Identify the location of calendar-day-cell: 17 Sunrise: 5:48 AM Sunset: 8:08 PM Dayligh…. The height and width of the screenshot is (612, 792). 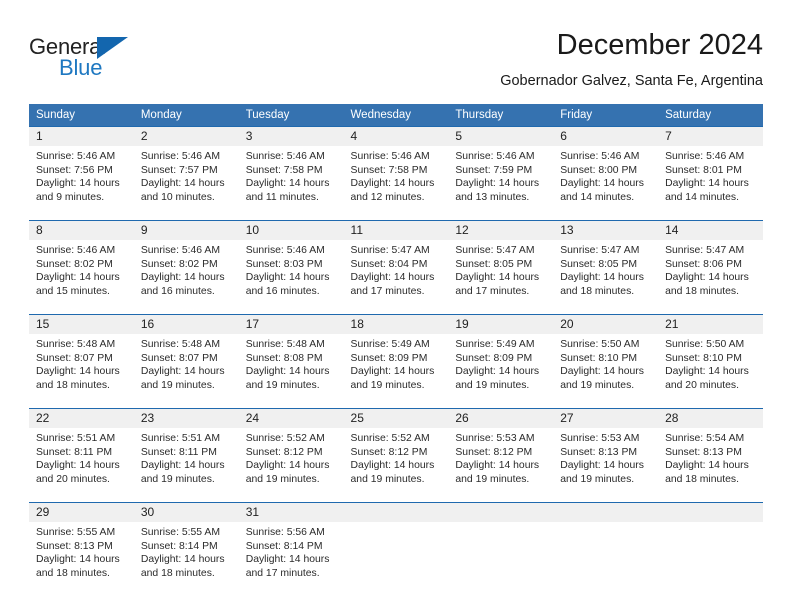
(291, 358).